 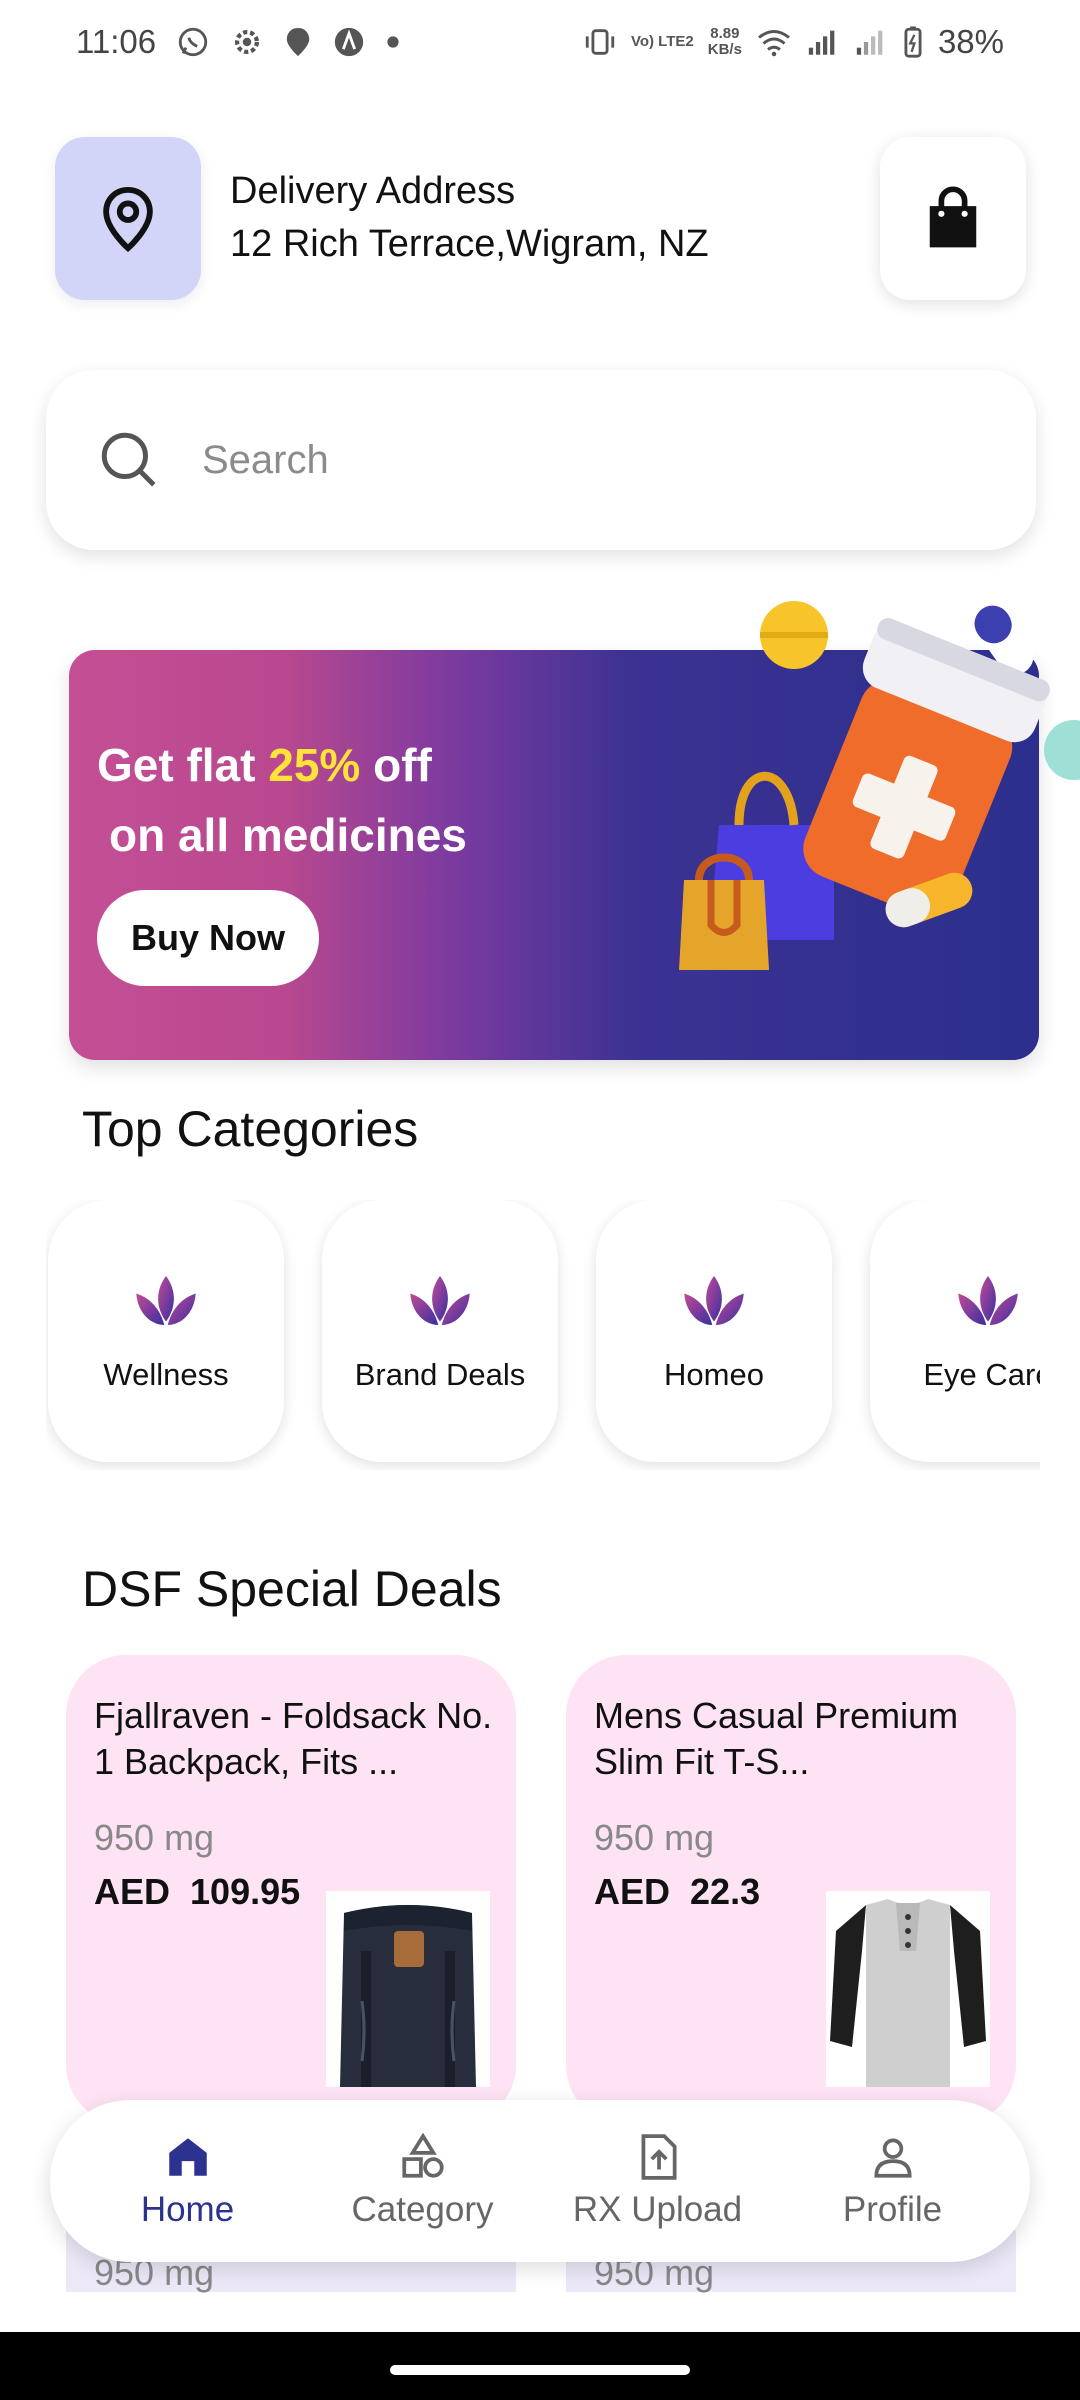 What do you see at coordinates (725, 1891) in the screenshot?
I see `deal-price-value: 22.3` at bounding box center [725, 1891].